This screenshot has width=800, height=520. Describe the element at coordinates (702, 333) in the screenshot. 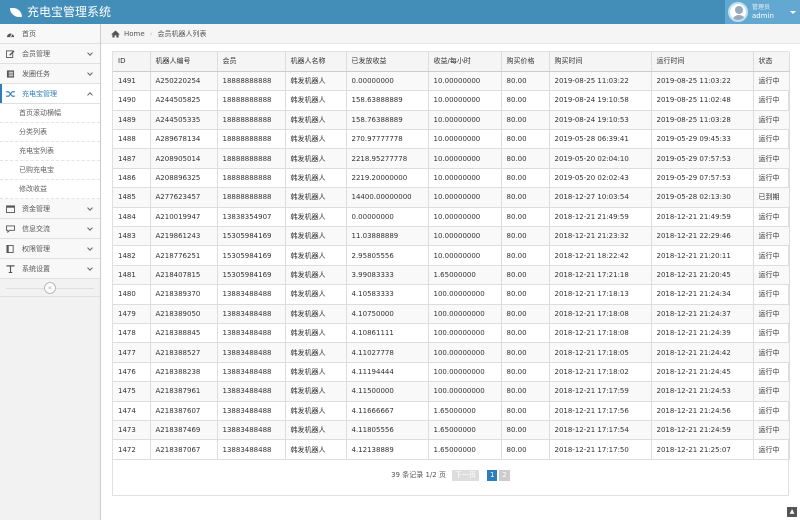

I see `table-cell: 2018-12-21 21:24:39` at that location.